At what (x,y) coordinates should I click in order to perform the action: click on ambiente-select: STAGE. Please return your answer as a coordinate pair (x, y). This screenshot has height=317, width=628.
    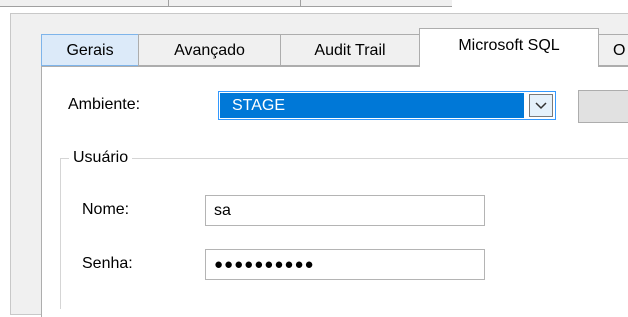
    Looking at the image, I should click on (387, 105).